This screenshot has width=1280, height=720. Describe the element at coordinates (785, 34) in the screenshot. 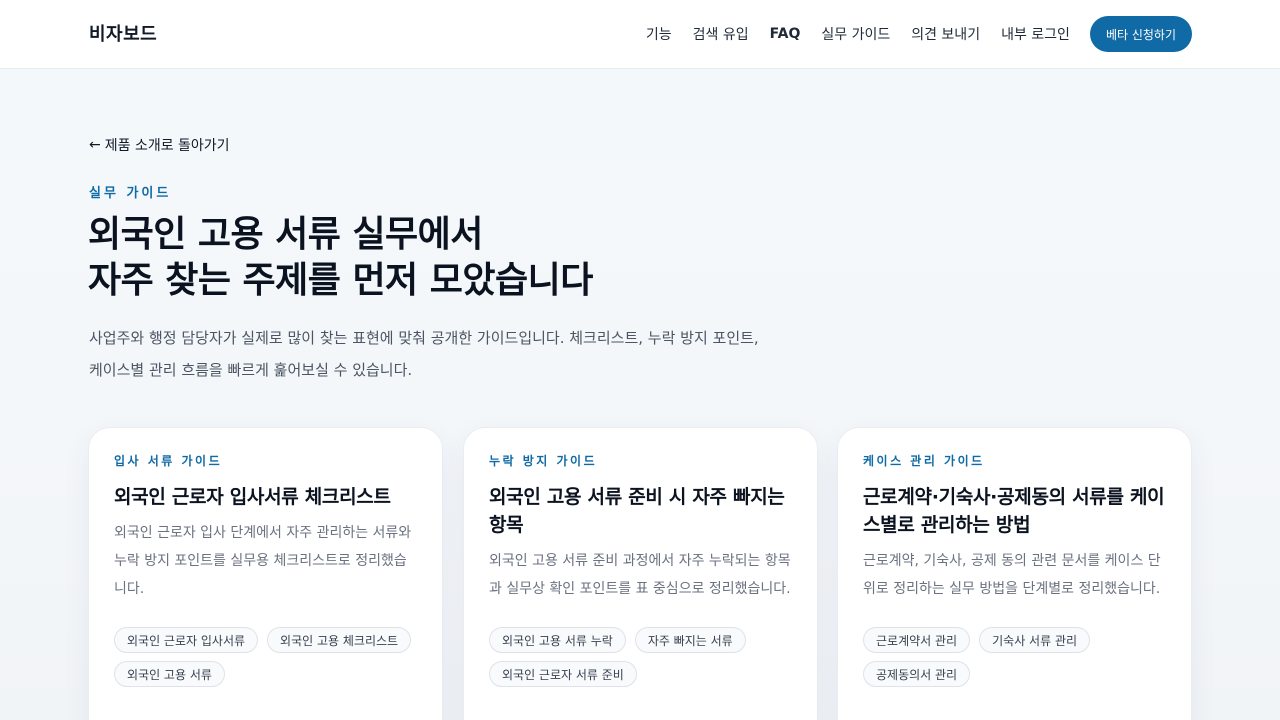

I see `nav-faq: FAQ` at that location.